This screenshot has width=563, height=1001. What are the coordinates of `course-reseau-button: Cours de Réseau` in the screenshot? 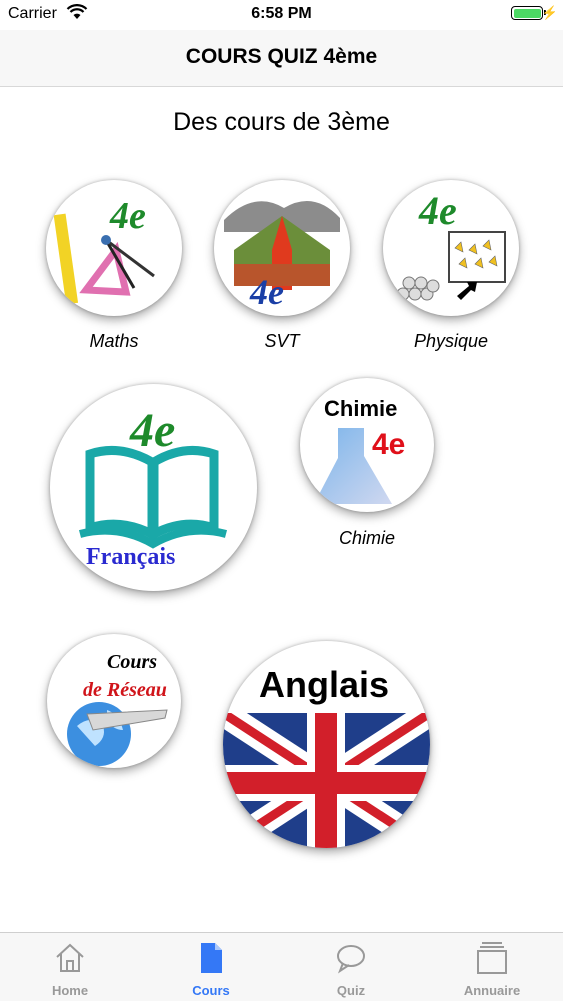 It's located at (114, 701).